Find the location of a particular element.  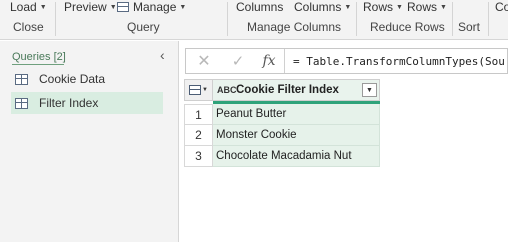

collapse-pane-icon: ‹ is located at coordinates (162, 55).